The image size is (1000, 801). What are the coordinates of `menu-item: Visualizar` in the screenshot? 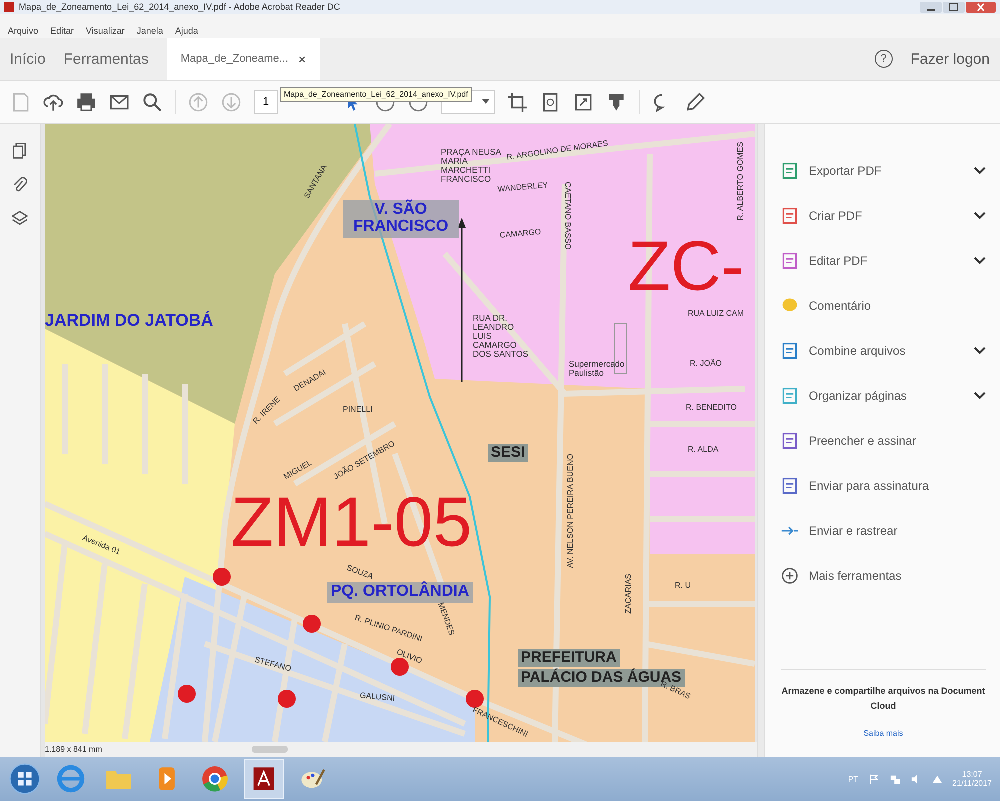 It's located at (105, 31).